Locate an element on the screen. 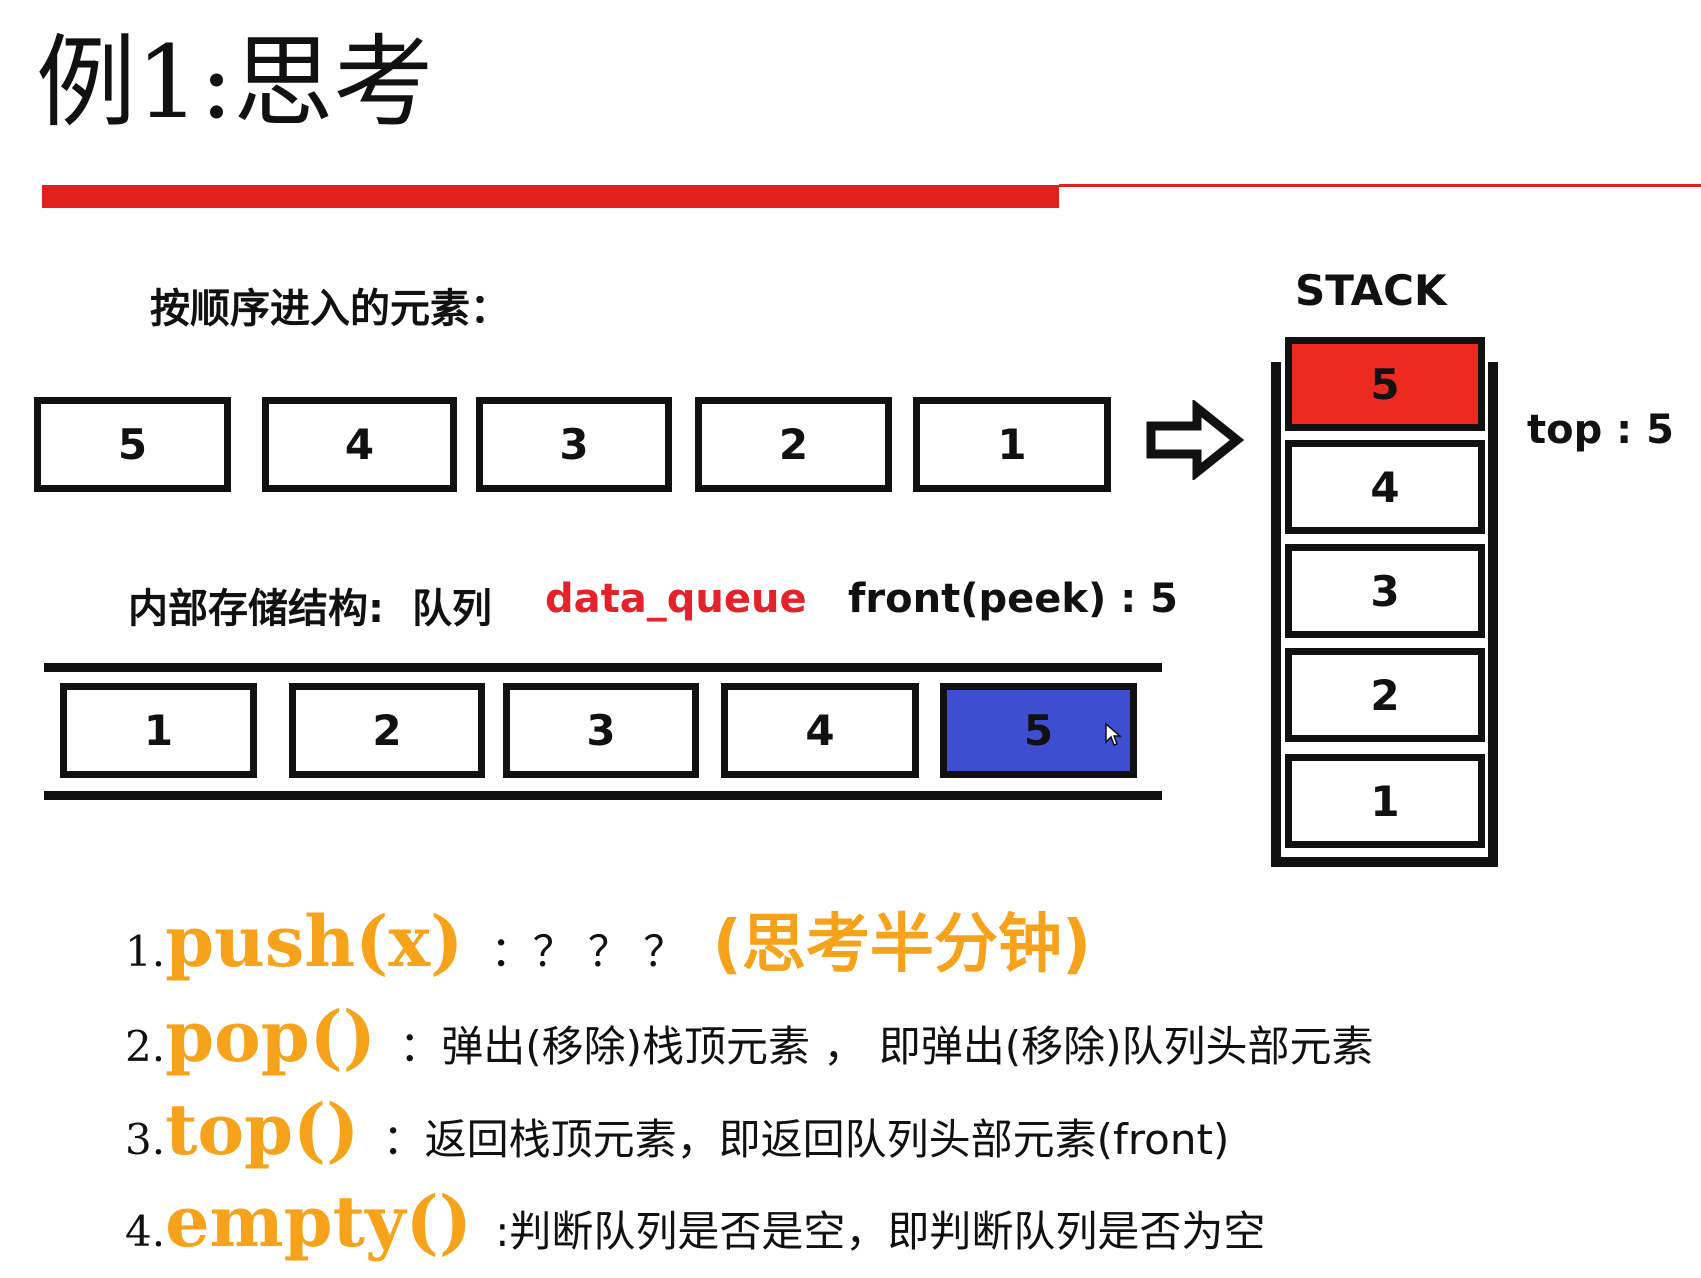 The height and width of the screenshot is (1278, 1701). operation-number: 2. is located at coordinates (145, 1046).